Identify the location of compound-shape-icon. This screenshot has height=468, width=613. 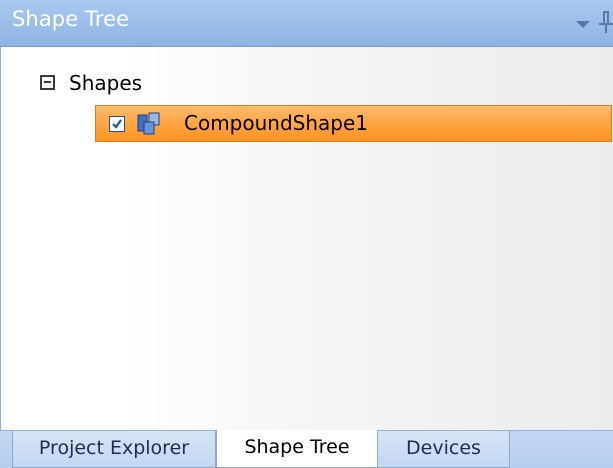
(149, 124).